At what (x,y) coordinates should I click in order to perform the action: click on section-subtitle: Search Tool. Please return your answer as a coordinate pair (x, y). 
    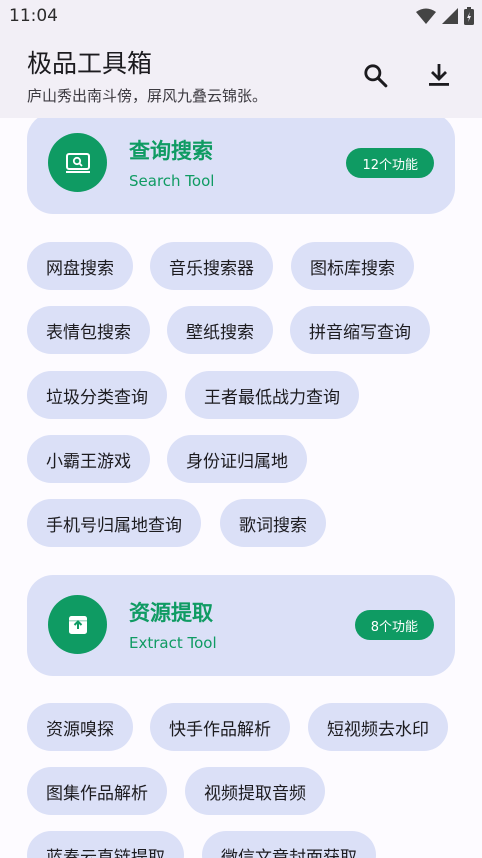
    Looking at the image, I should click on (172, 181).